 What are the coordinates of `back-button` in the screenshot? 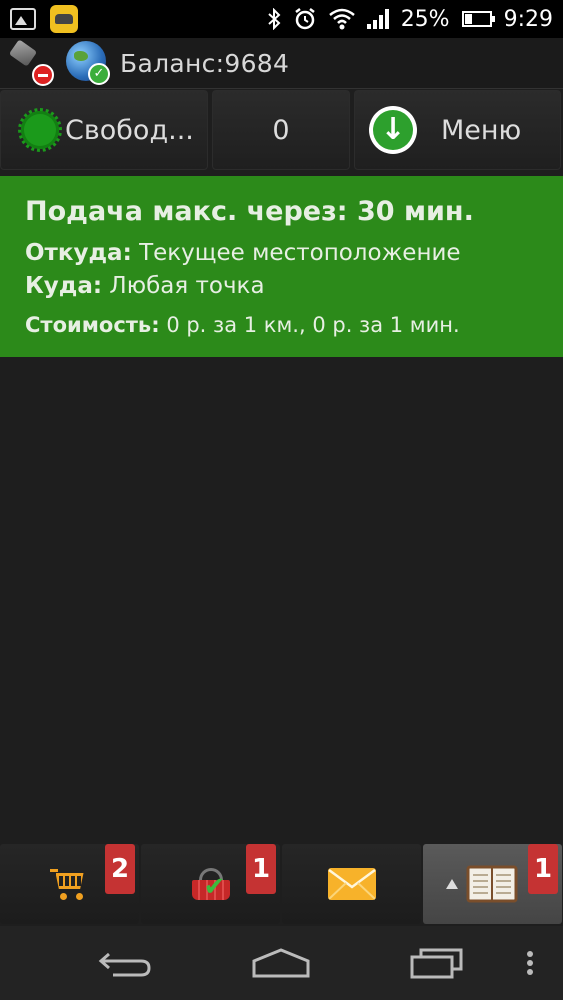 It's located at (125, 963).